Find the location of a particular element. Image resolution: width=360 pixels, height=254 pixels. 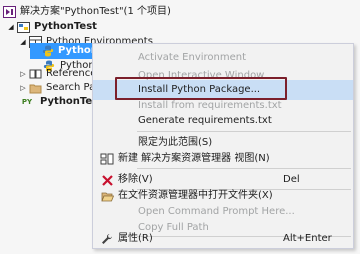

menu-item-properties: 属性(R) Alt+Enter is located at coordinates (223, 239).